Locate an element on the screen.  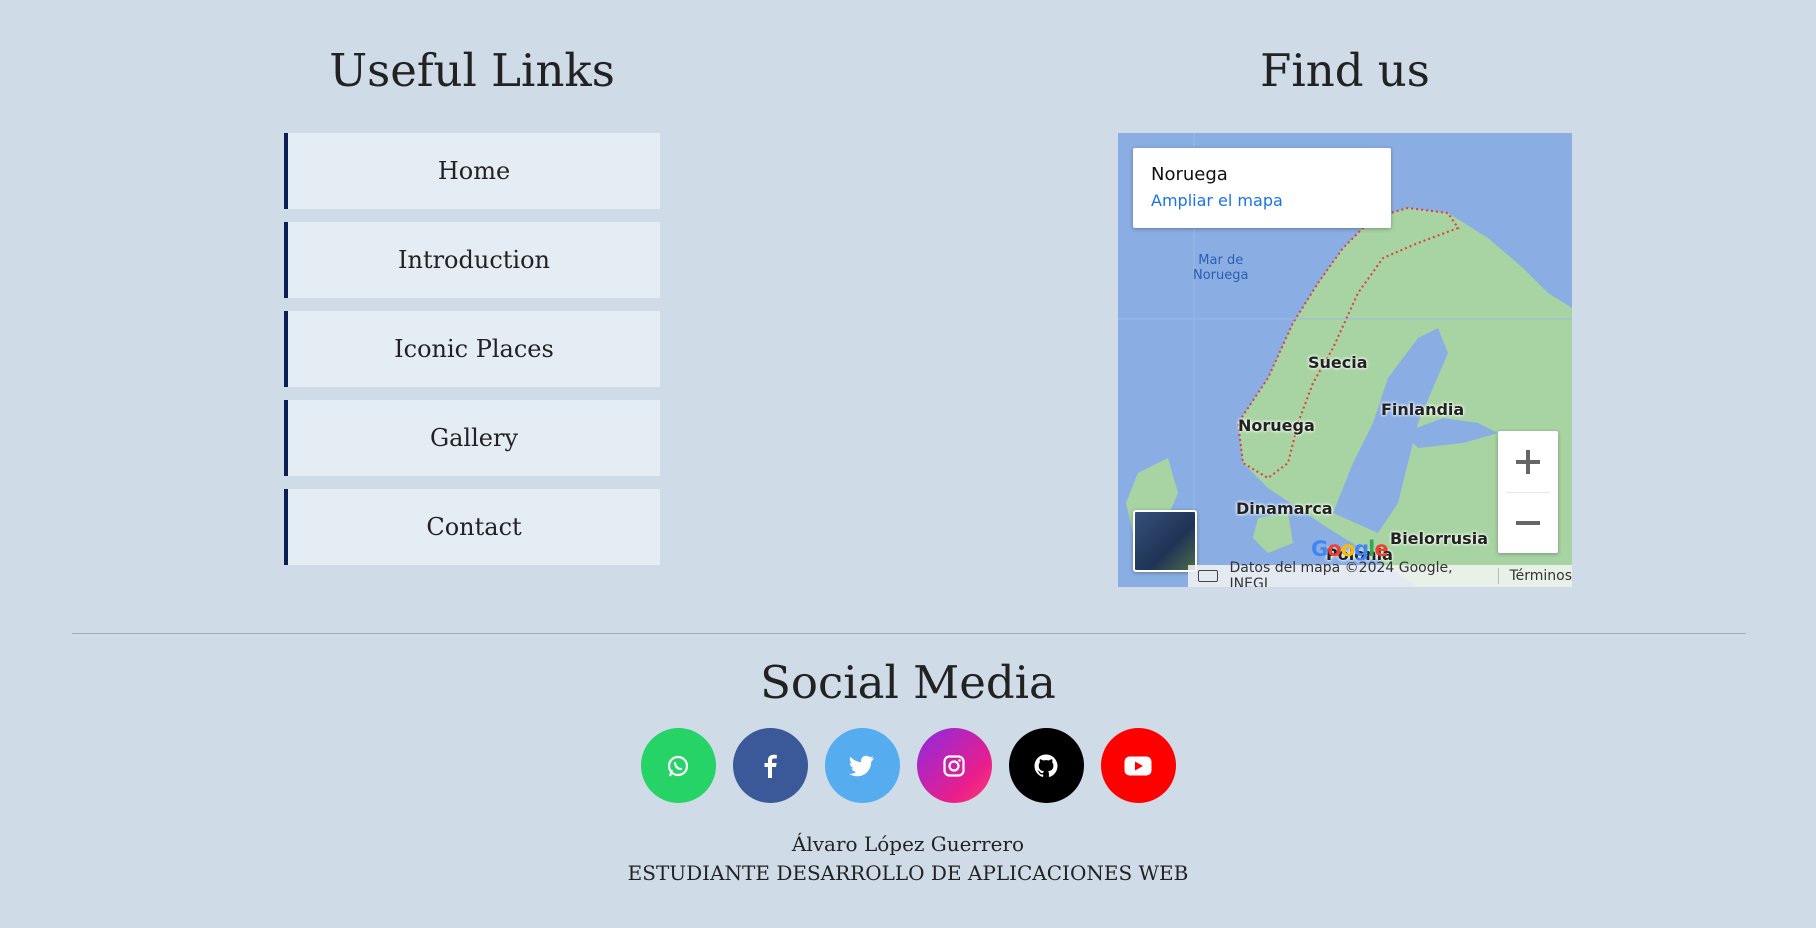
instagram-icon is located at coordinates (954, 765).